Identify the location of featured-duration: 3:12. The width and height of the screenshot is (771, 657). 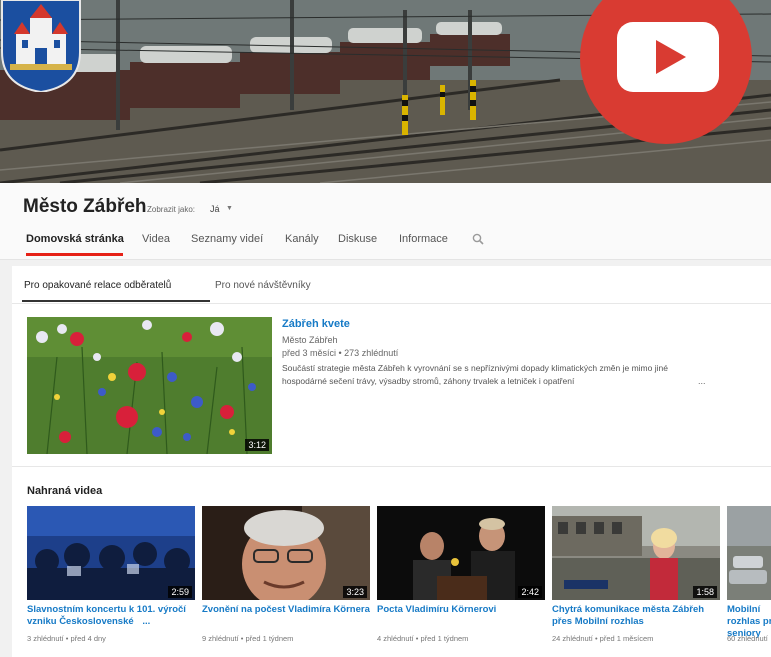
(257, 445).